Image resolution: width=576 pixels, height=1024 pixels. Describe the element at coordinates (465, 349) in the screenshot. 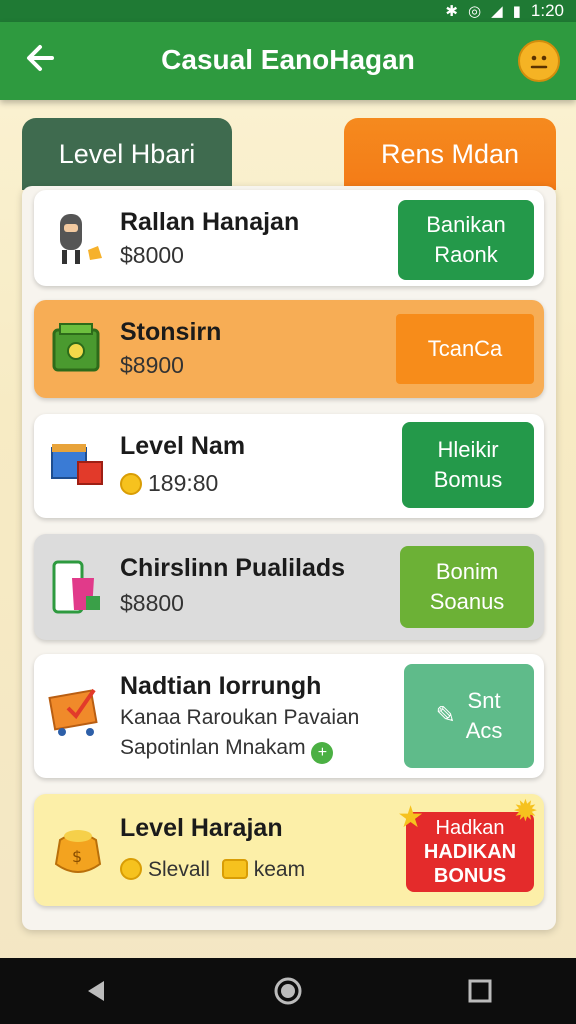

I see `claim-button: TcanCa` at that location.